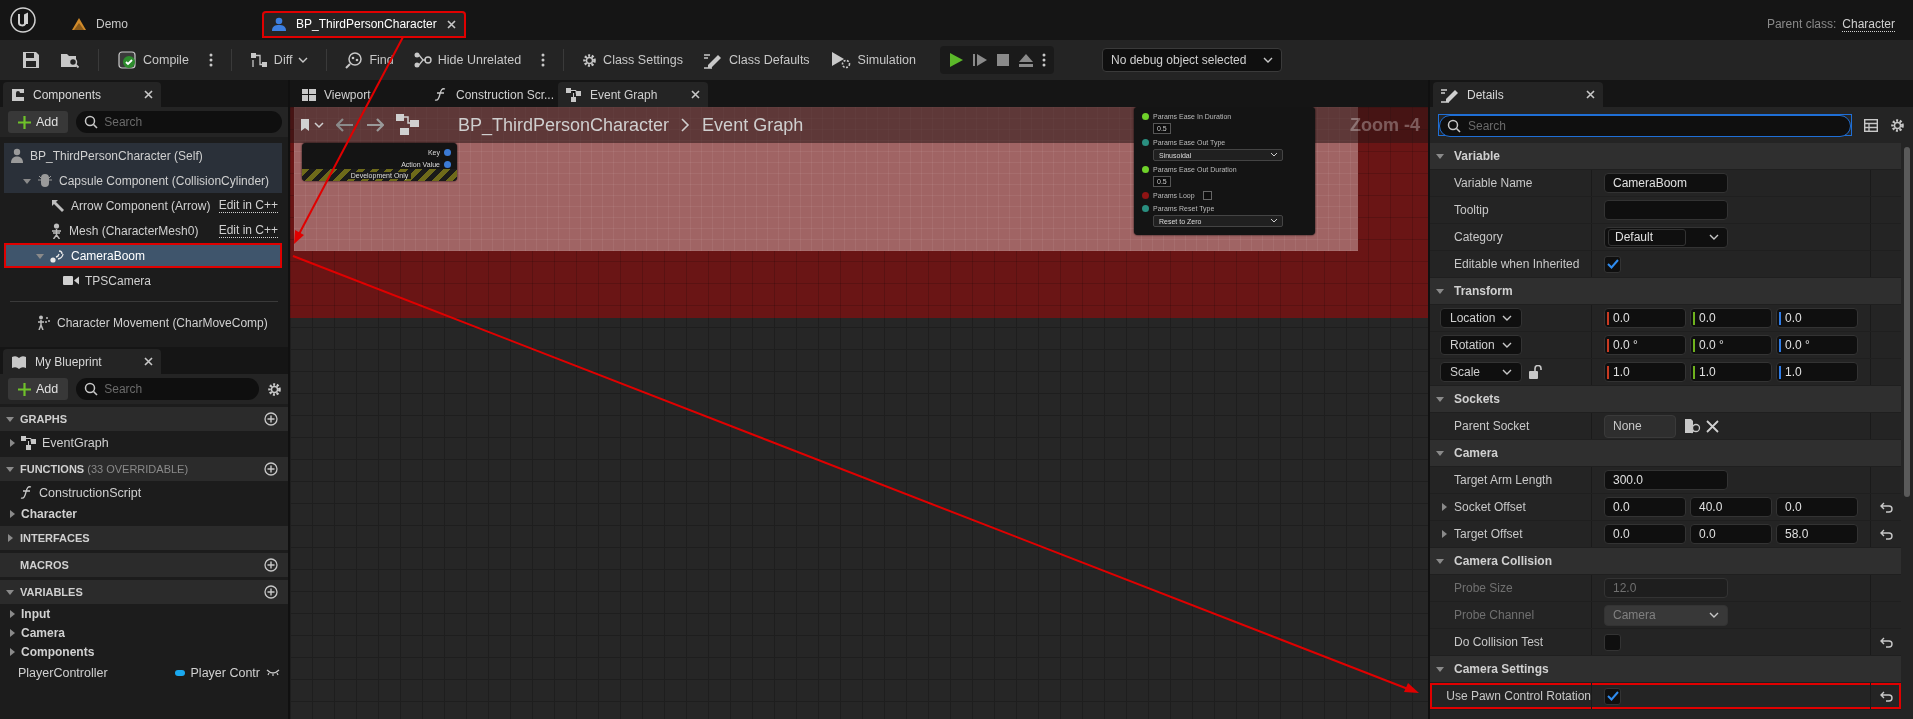 This screenshot has height=719, width=1913. I want to click on section-header: GRAPHS, so click(144, 419).